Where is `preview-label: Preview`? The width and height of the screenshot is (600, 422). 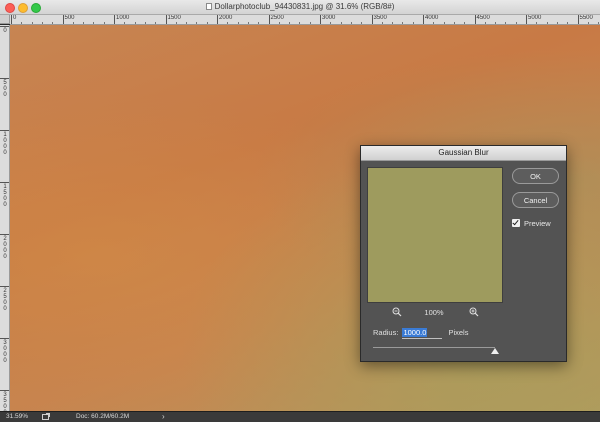 preview-label: Preview is located at coordinates (537, 223).